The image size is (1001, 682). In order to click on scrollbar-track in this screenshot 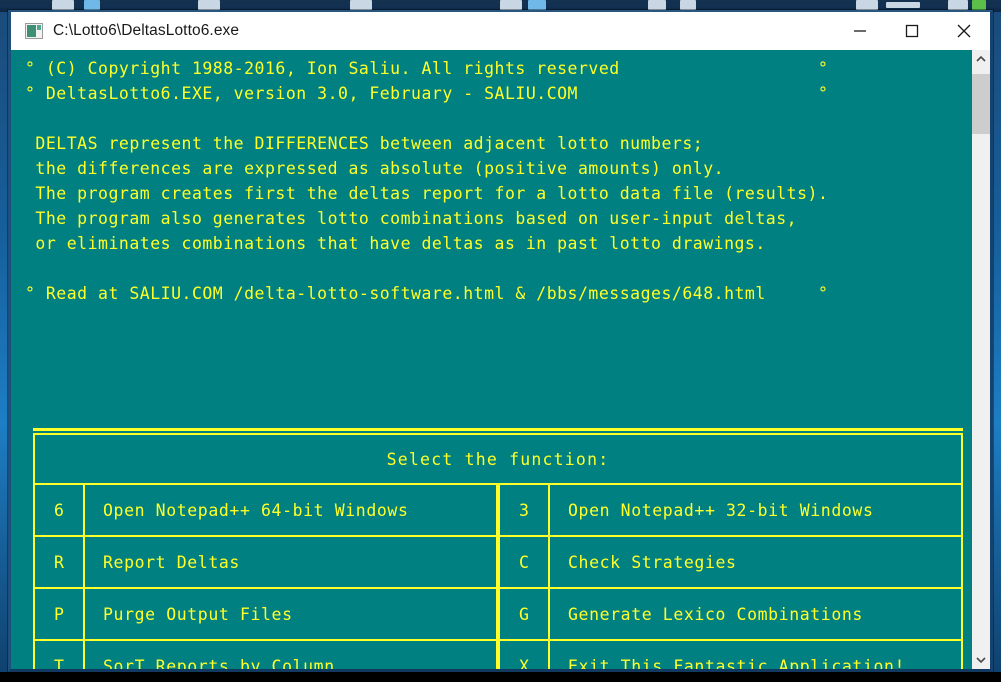, I will do `click(981, 359)`.